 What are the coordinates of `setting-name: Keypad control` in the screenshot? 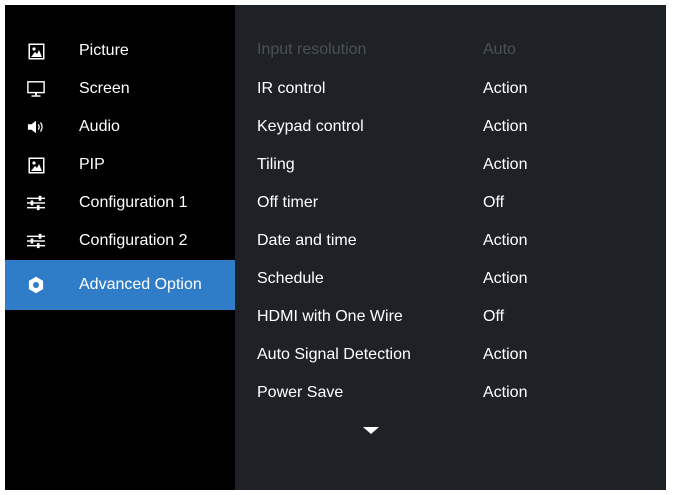 It's located at (310, 126).